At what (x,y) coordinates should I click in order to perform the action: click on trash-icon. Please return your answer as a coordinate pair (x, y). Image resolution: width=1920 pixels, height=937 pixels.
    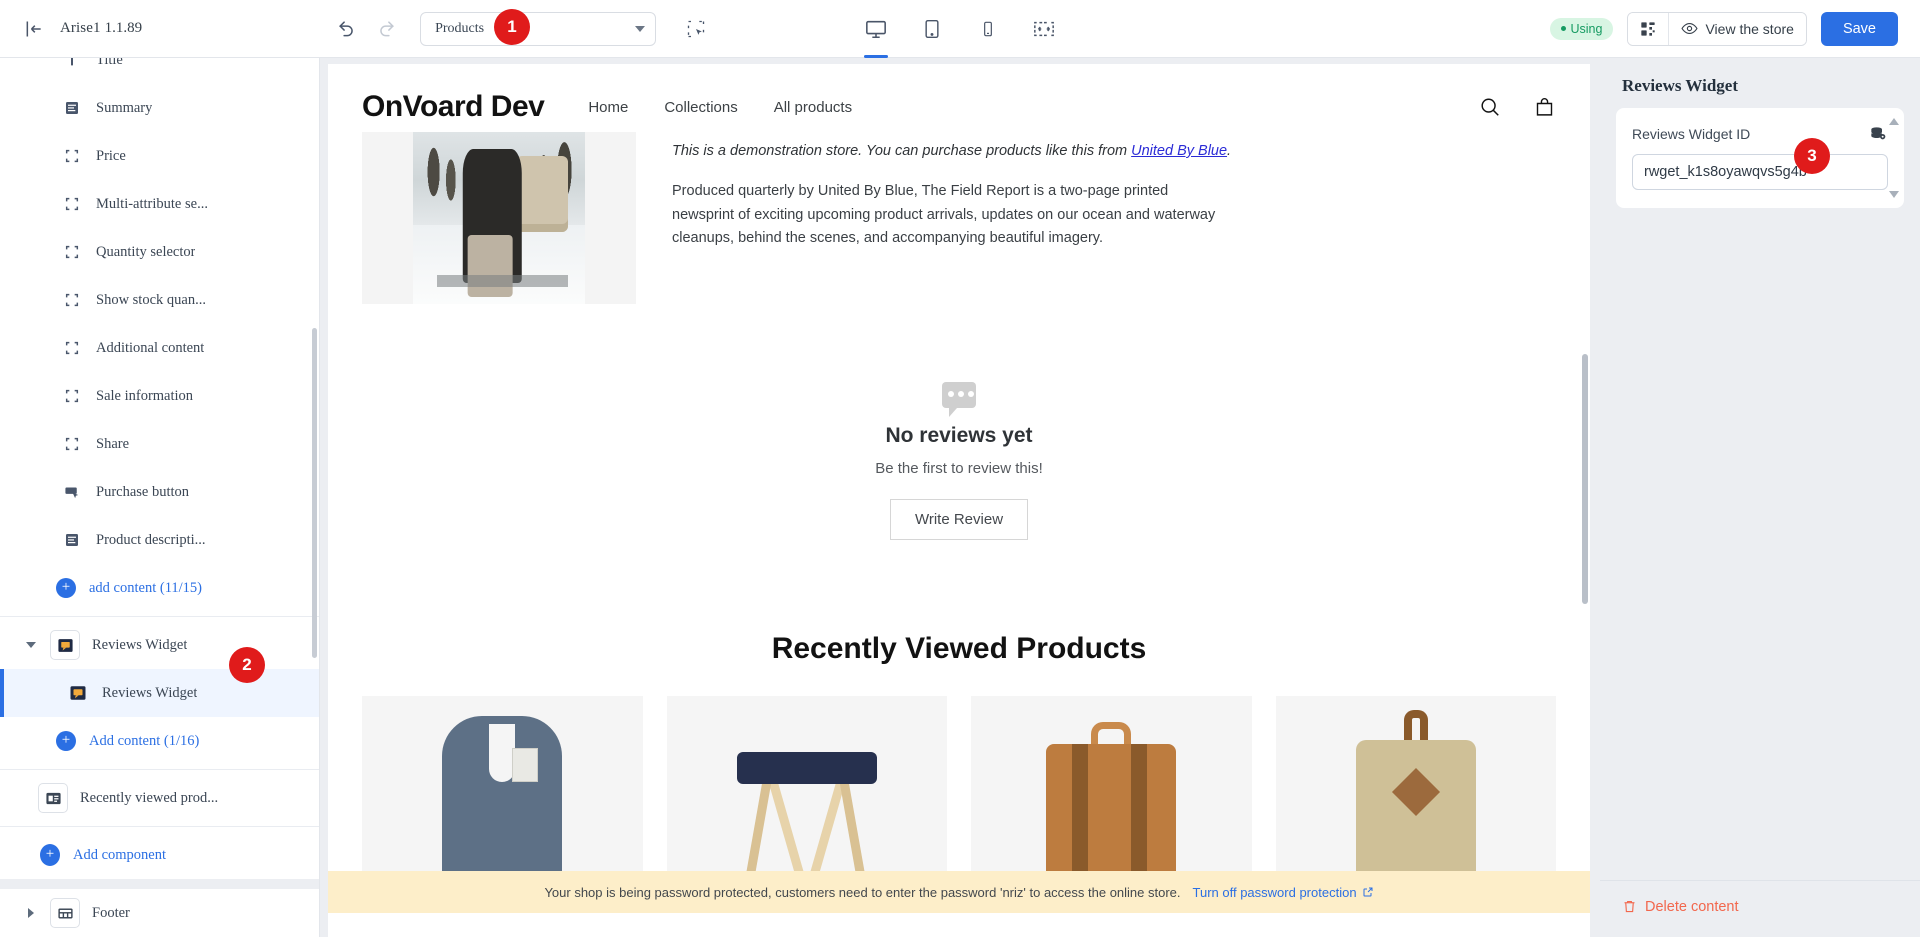
    Looking at the image, I should click on (1629, 906).